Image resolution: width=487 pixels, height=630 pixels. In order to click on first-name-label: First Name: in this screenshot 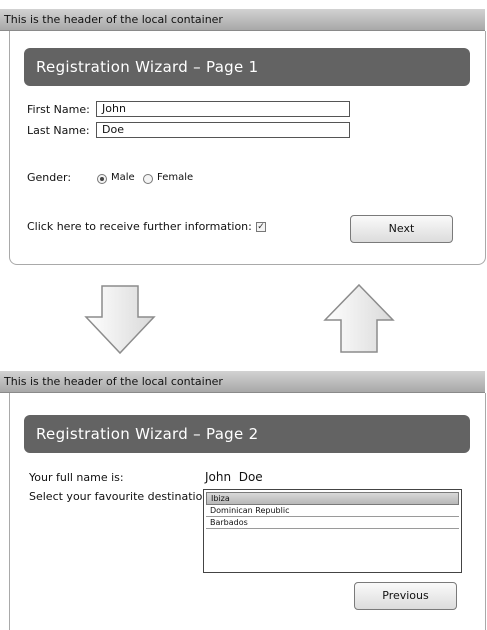, I will do `click(58, 109)`.